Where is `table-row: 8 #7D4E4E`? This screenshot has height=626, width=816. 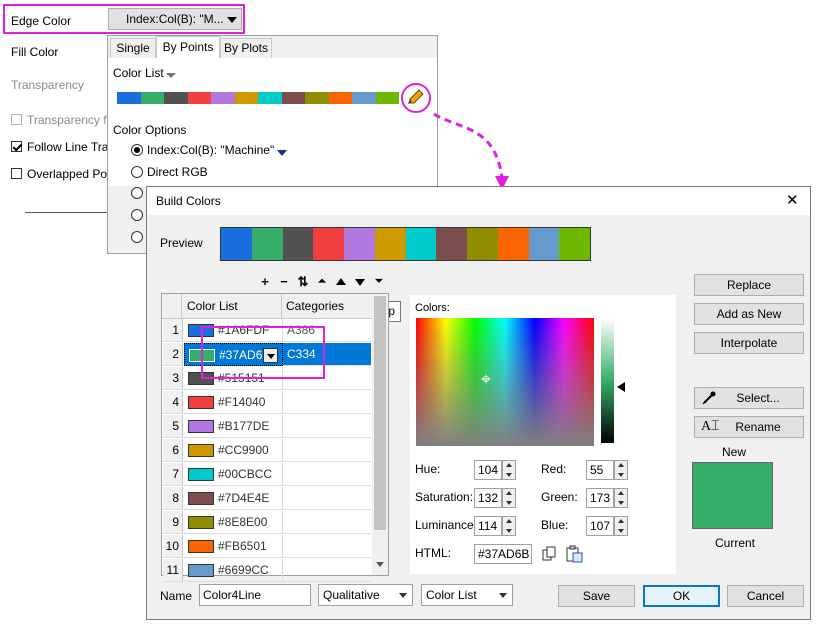 table-row: 8 #7D4E4E is located at coordinates (268, 499).